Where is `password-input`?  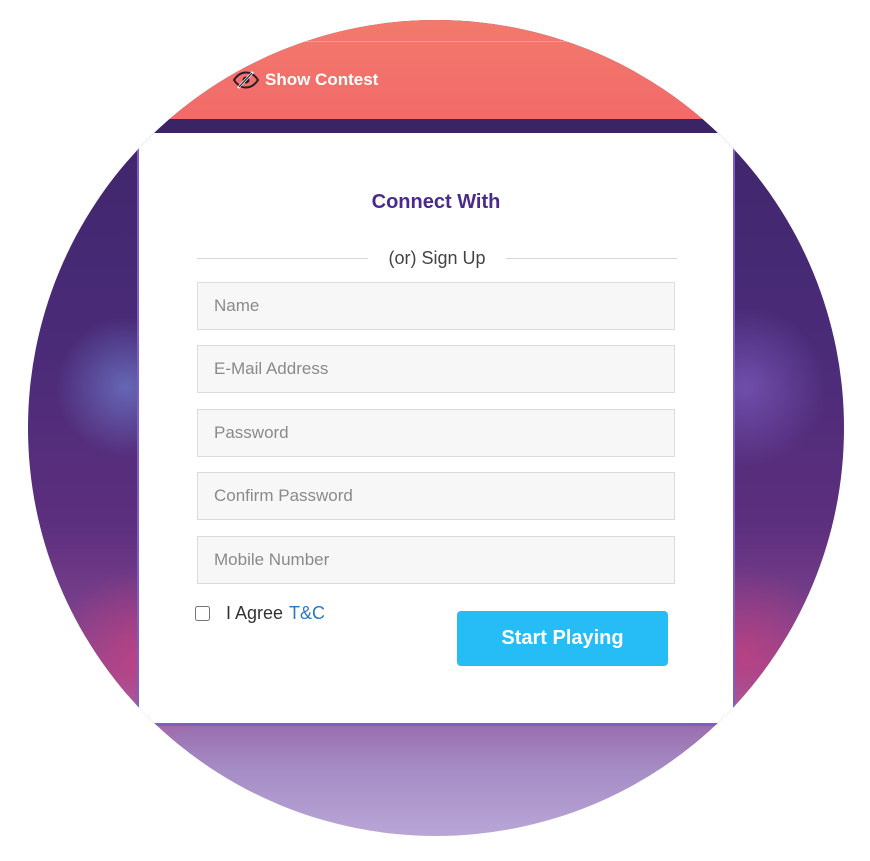
password-input is located at coordinates (436, 433).